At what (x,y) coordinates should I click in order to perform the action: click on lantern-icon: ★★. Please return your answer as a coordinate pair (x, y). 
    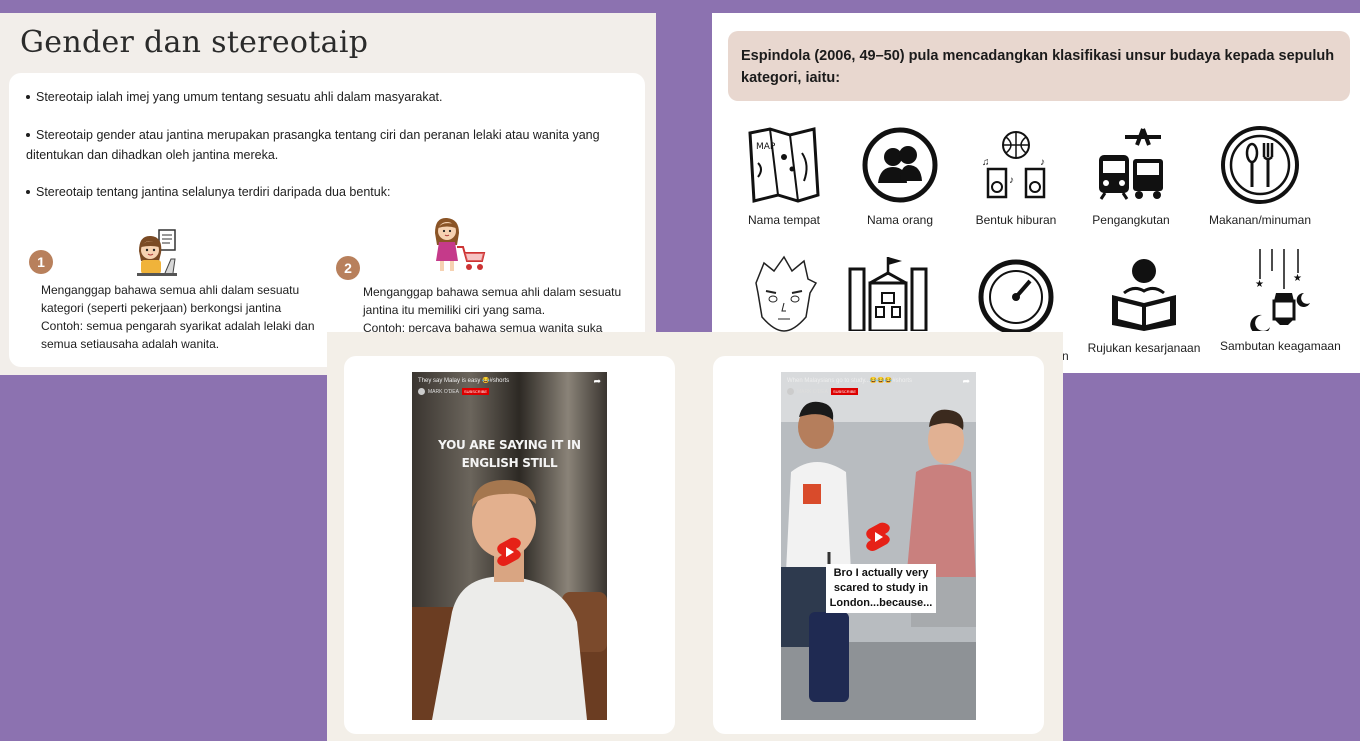
    Looking at the image, I should click on (1280, 290).